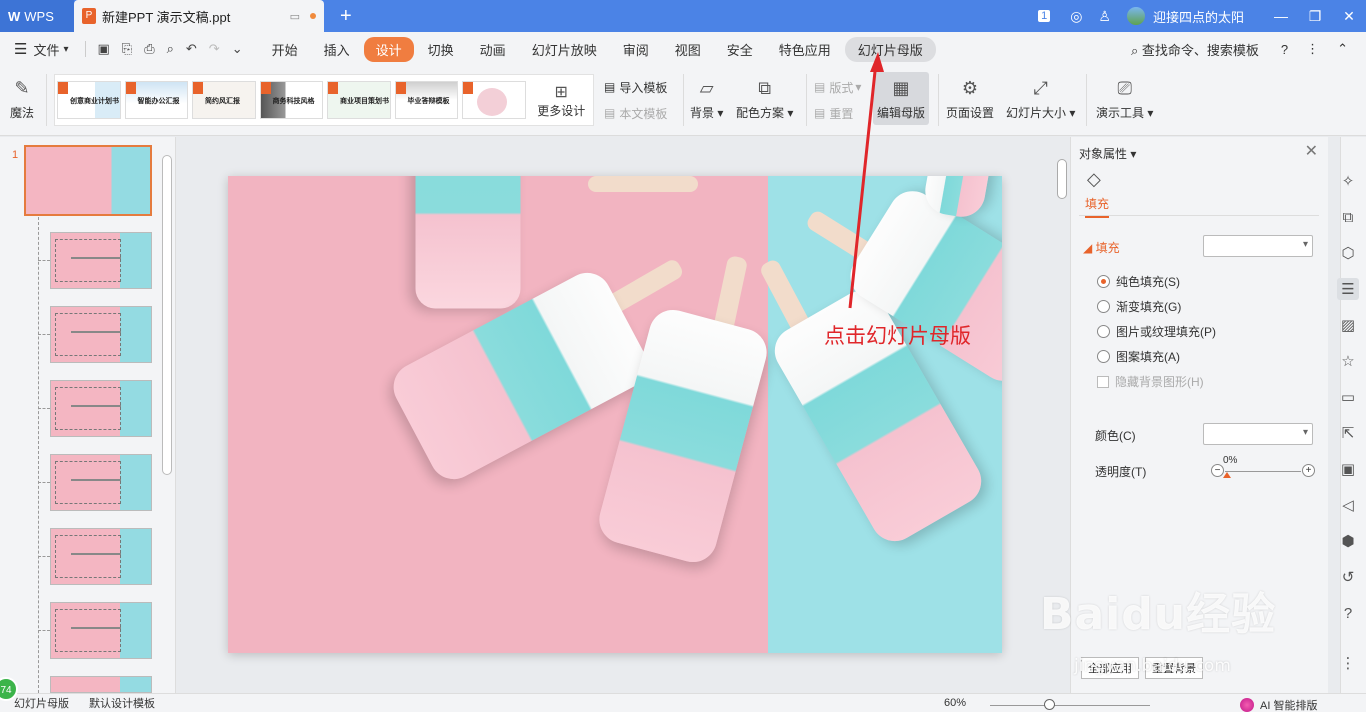  I want to click on template-thumb: 商业项目策划书, so click(359, 100).